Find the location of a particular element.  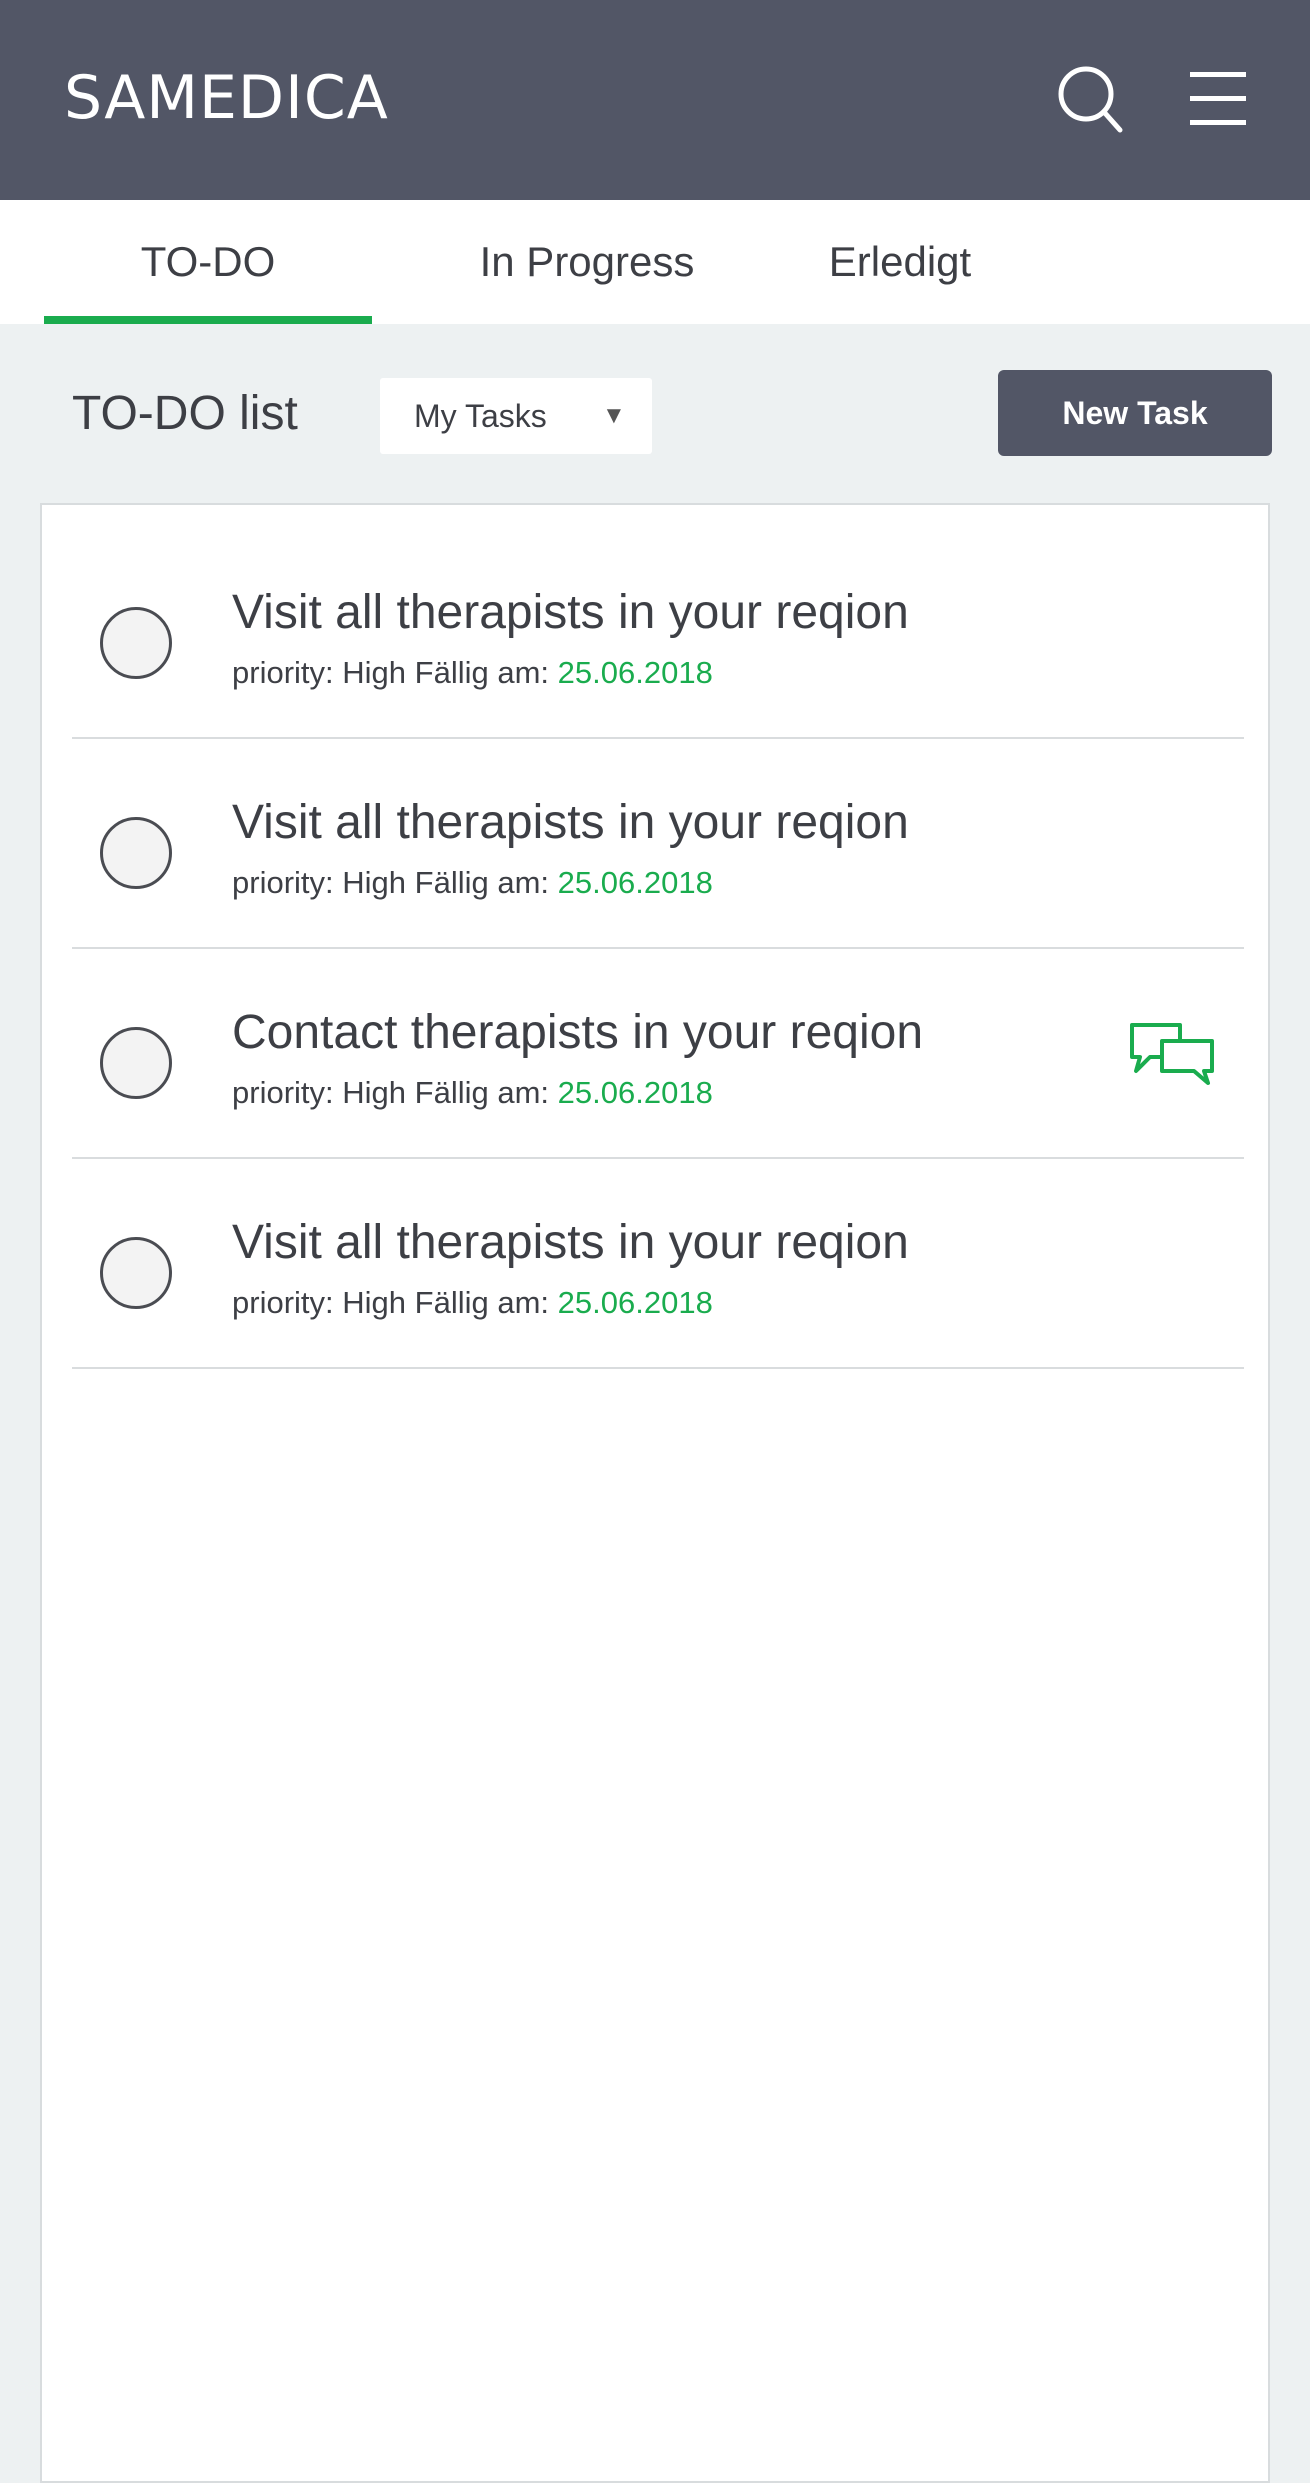

tab-in-progress: In Progress is located at coordinates (587, 262).